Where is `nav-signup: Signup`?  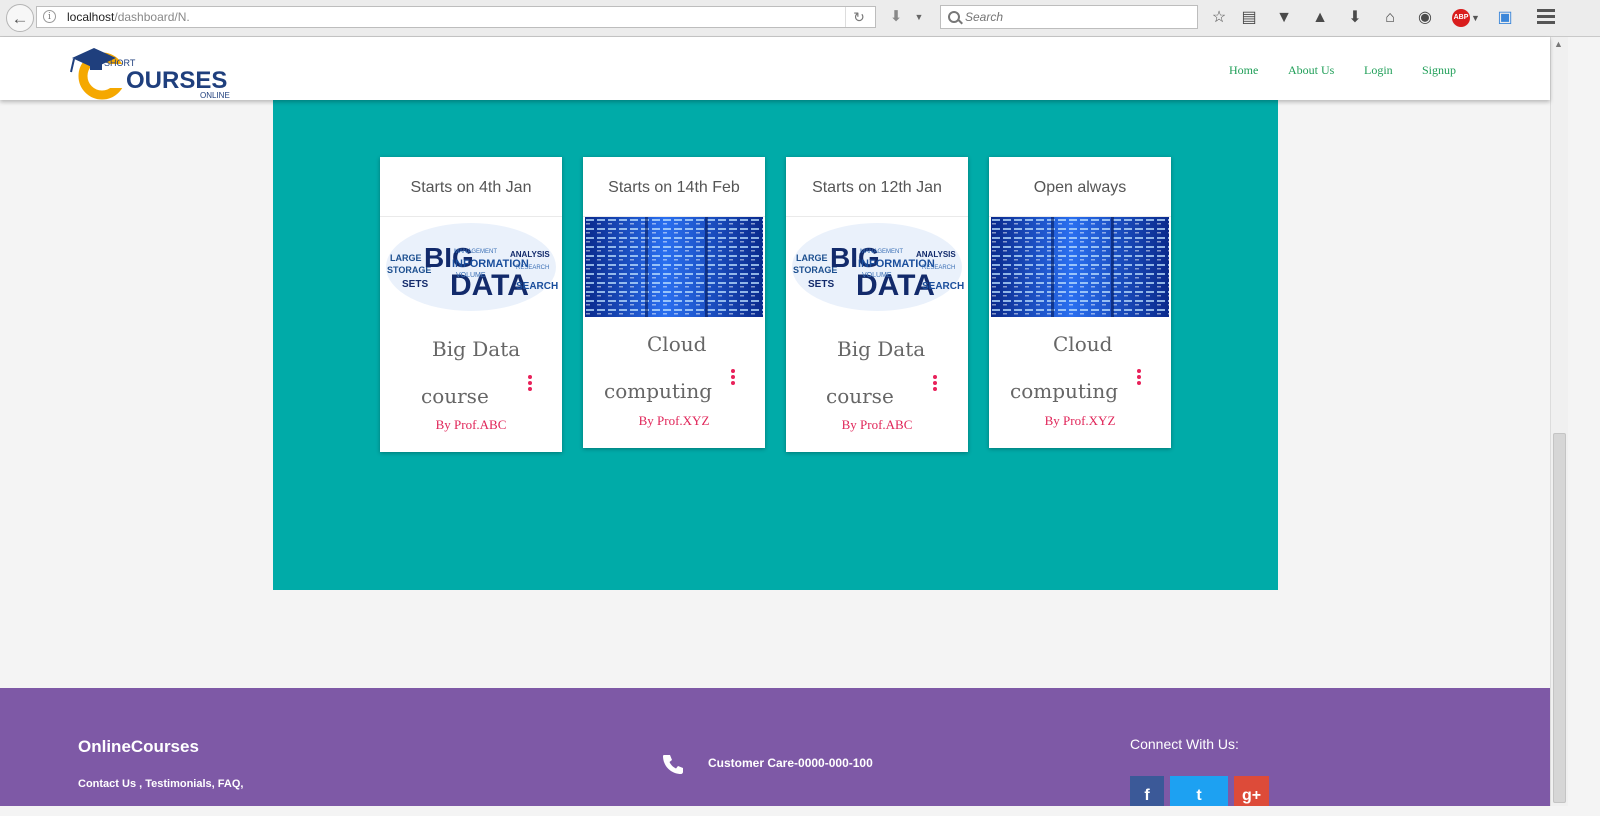 nav-signup: Signup is located at coordinates (1439, 70).